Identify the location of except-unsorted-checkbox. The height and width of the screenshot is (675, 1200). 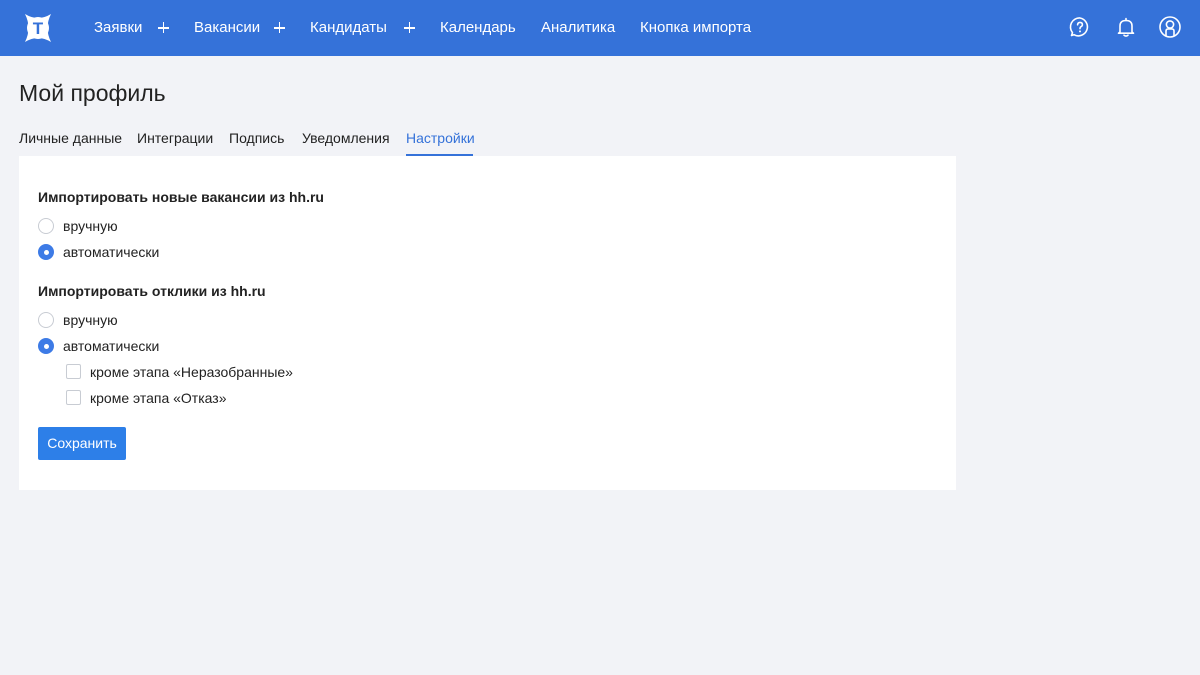
(73, 371).